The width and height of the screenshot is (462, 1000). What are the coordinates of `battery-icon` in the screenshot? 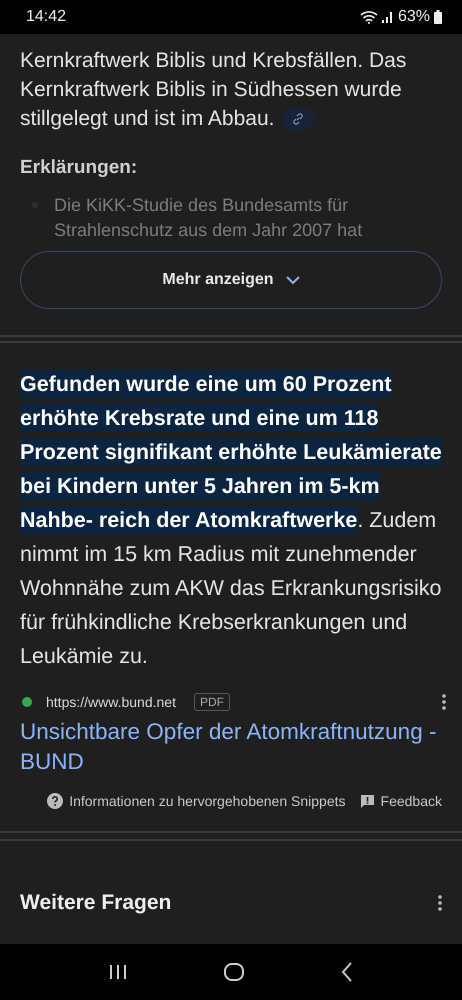 It's located at (438, 17).